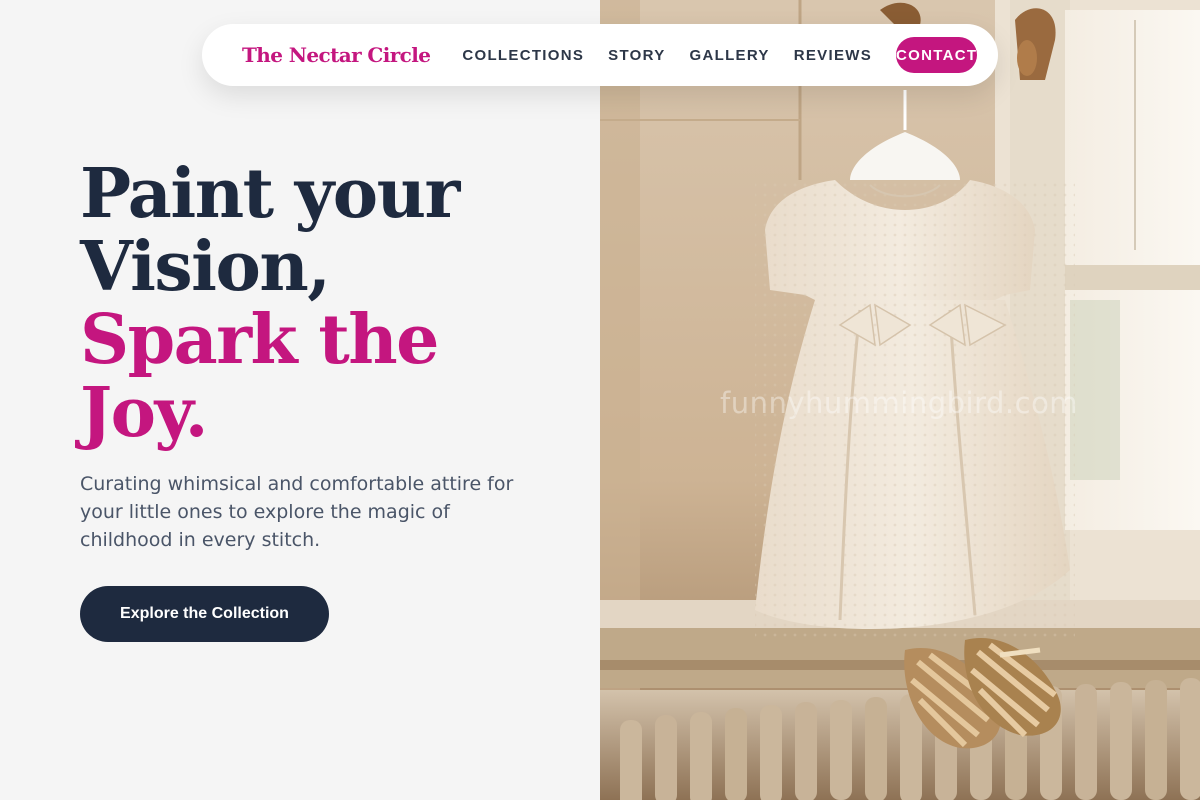  I want to click on brand-logo: The Nectar Circle, so click(336, 55).